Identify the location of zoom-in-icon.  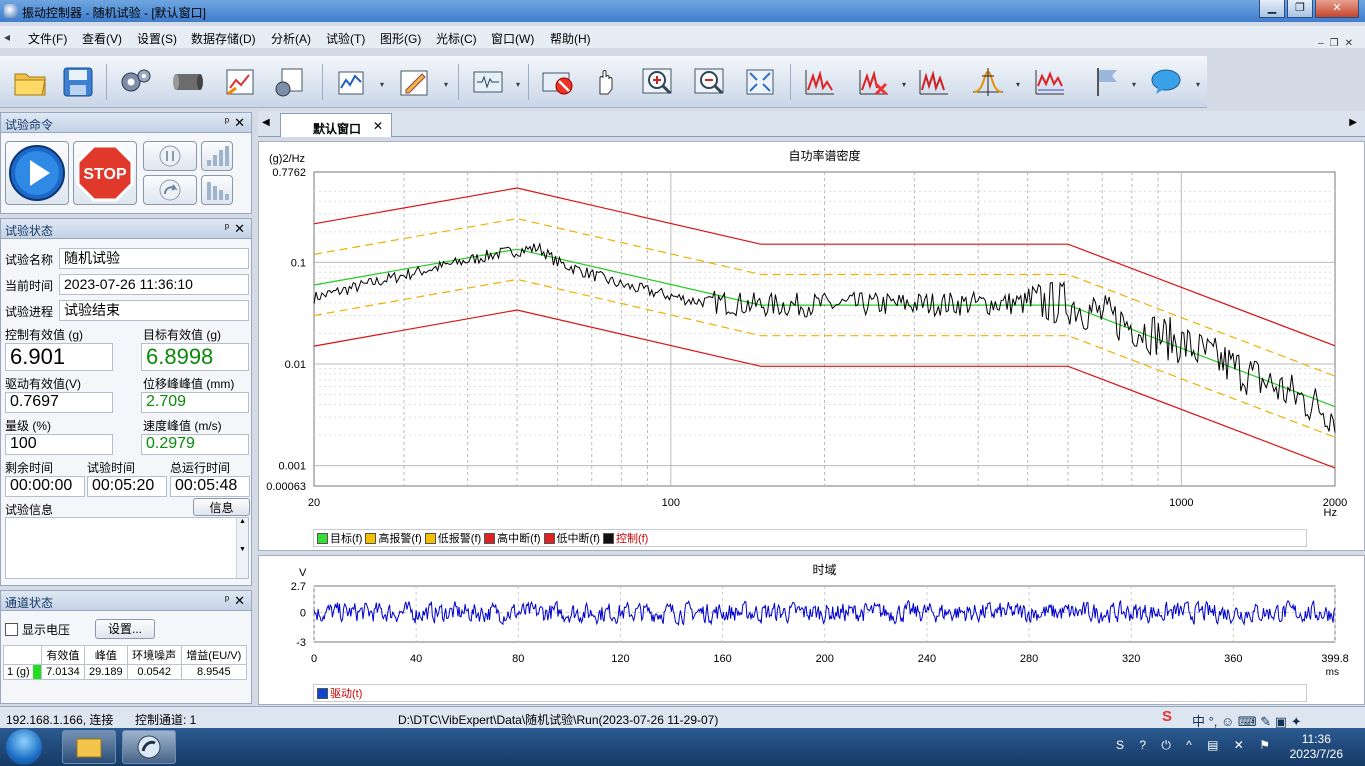
(658, 82).